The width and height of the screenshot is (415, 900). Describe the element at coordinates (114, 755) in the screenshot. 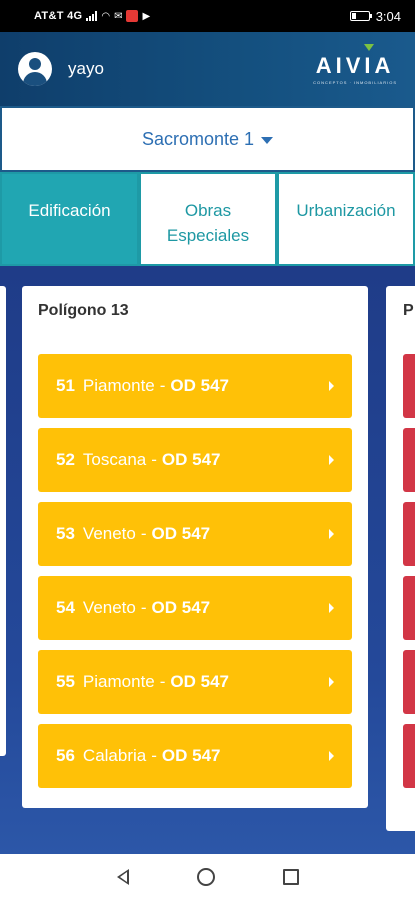

I see `lot-name: Calabria` at that location.